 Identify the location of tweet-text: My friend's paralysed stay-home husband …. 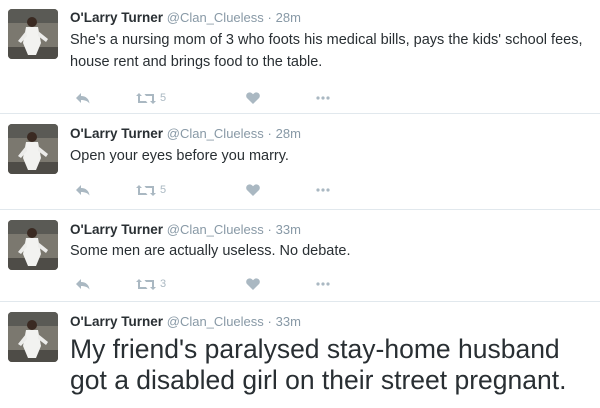
(318, 364).